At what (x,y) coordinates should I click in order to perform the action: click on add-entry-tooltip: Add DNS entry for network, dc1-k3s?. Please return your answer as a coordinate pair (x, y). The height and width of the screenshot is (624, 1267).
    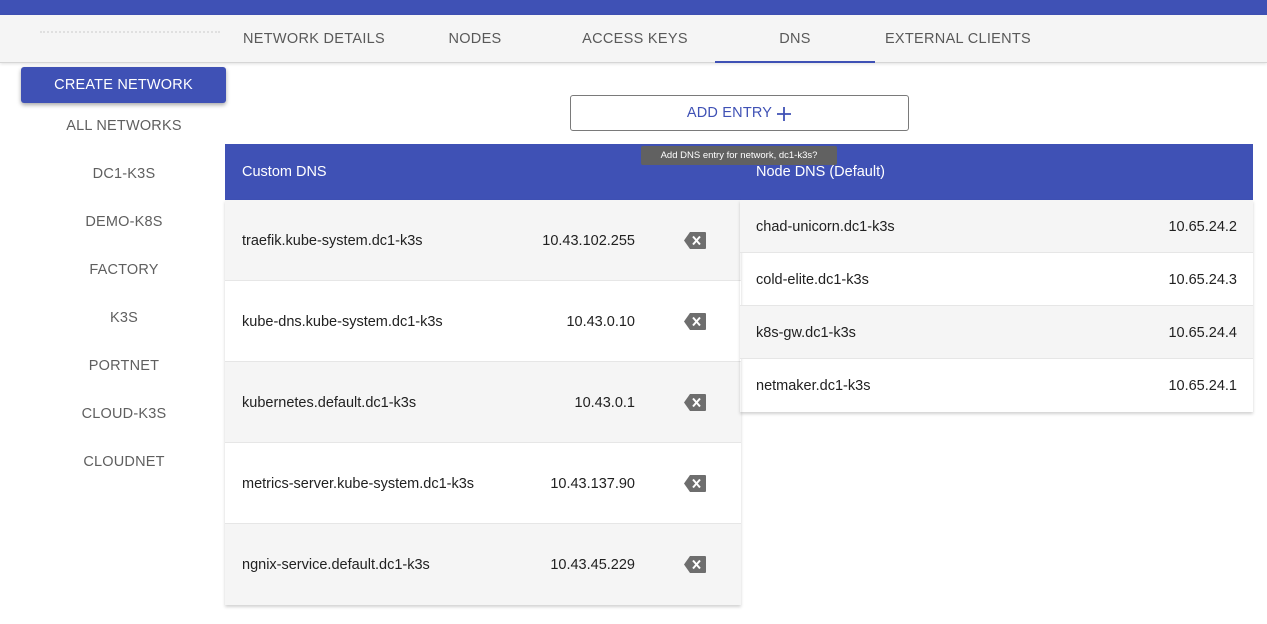
    Looking at the image, I should click on (739, 155).